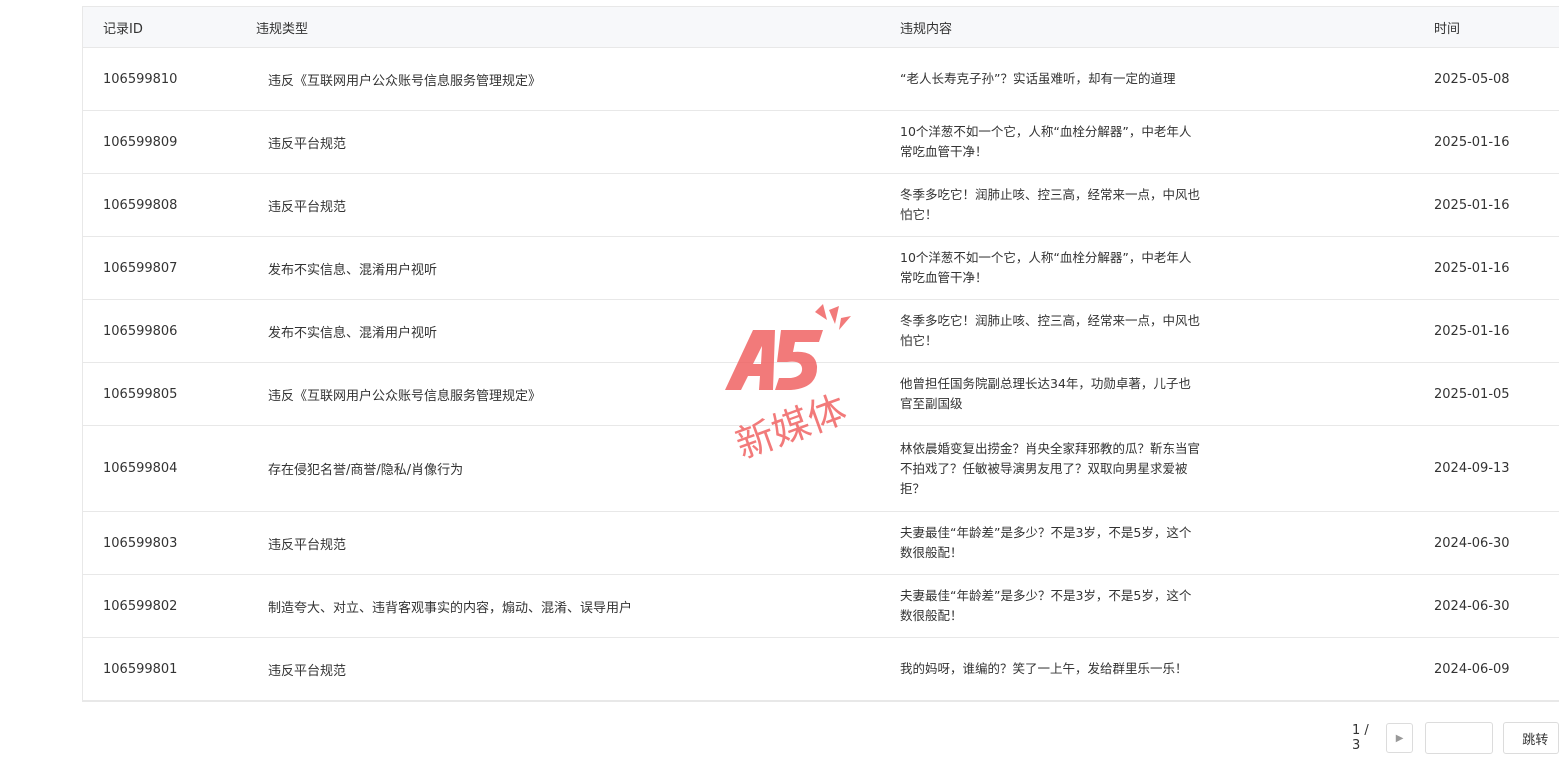 This screenshot has height=769, width=1559. What do you see at coordinates (163, 142) in the screenshot?
I see `cell-record-id: 106599809` at bounding box center [163, 142].